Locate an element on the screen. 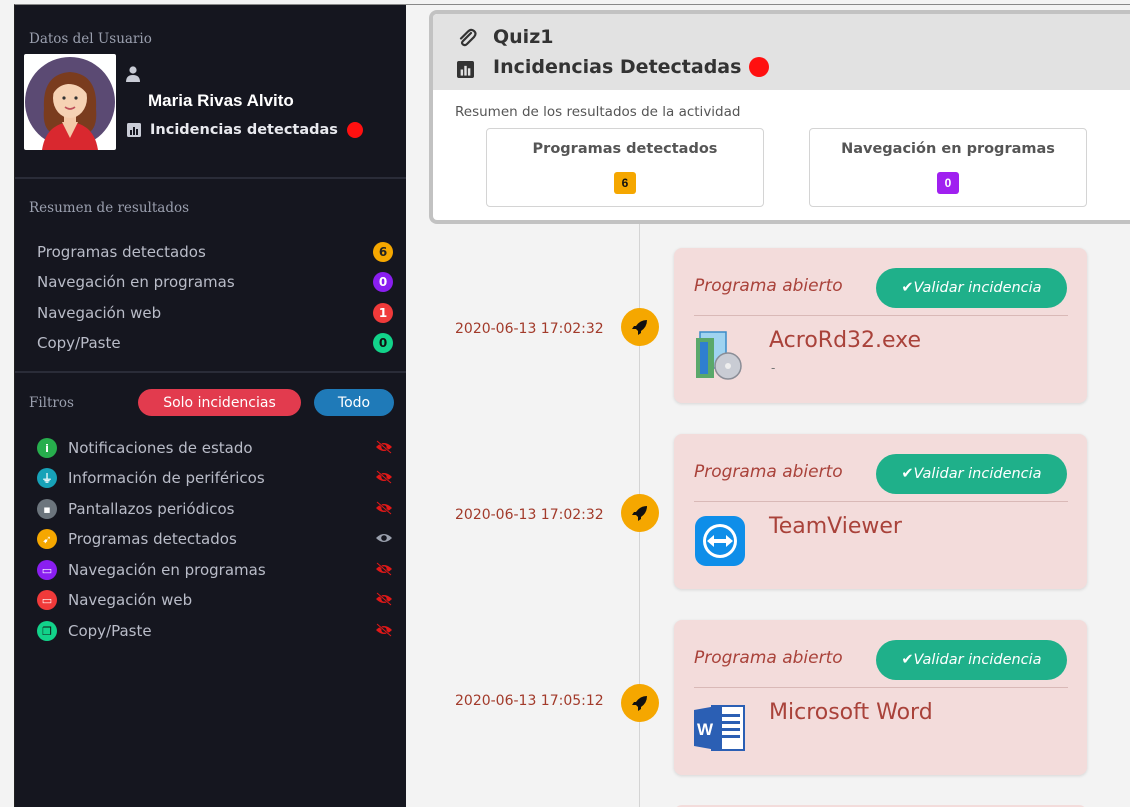 The width and height of the screenshot is (1130, 807). user-section-title: Datos del Usuario is located at coordinates (90, 39).